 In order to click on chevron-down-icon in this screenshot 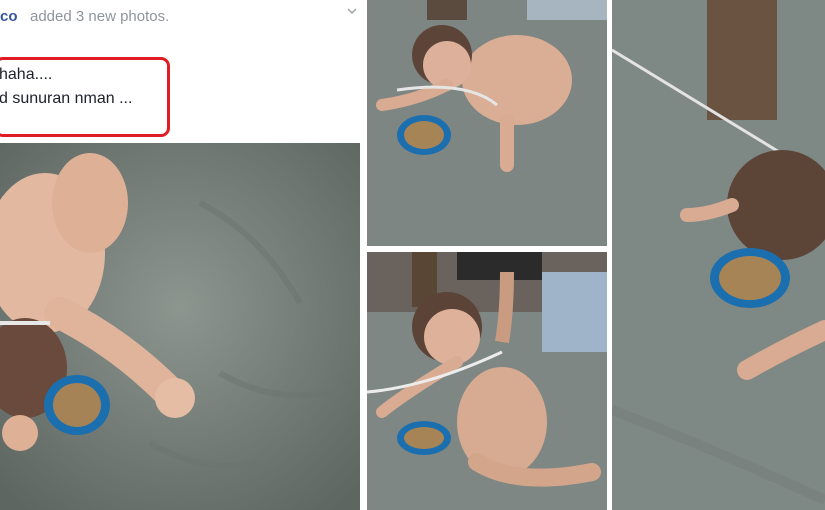, I will do `click(352, 11)`.